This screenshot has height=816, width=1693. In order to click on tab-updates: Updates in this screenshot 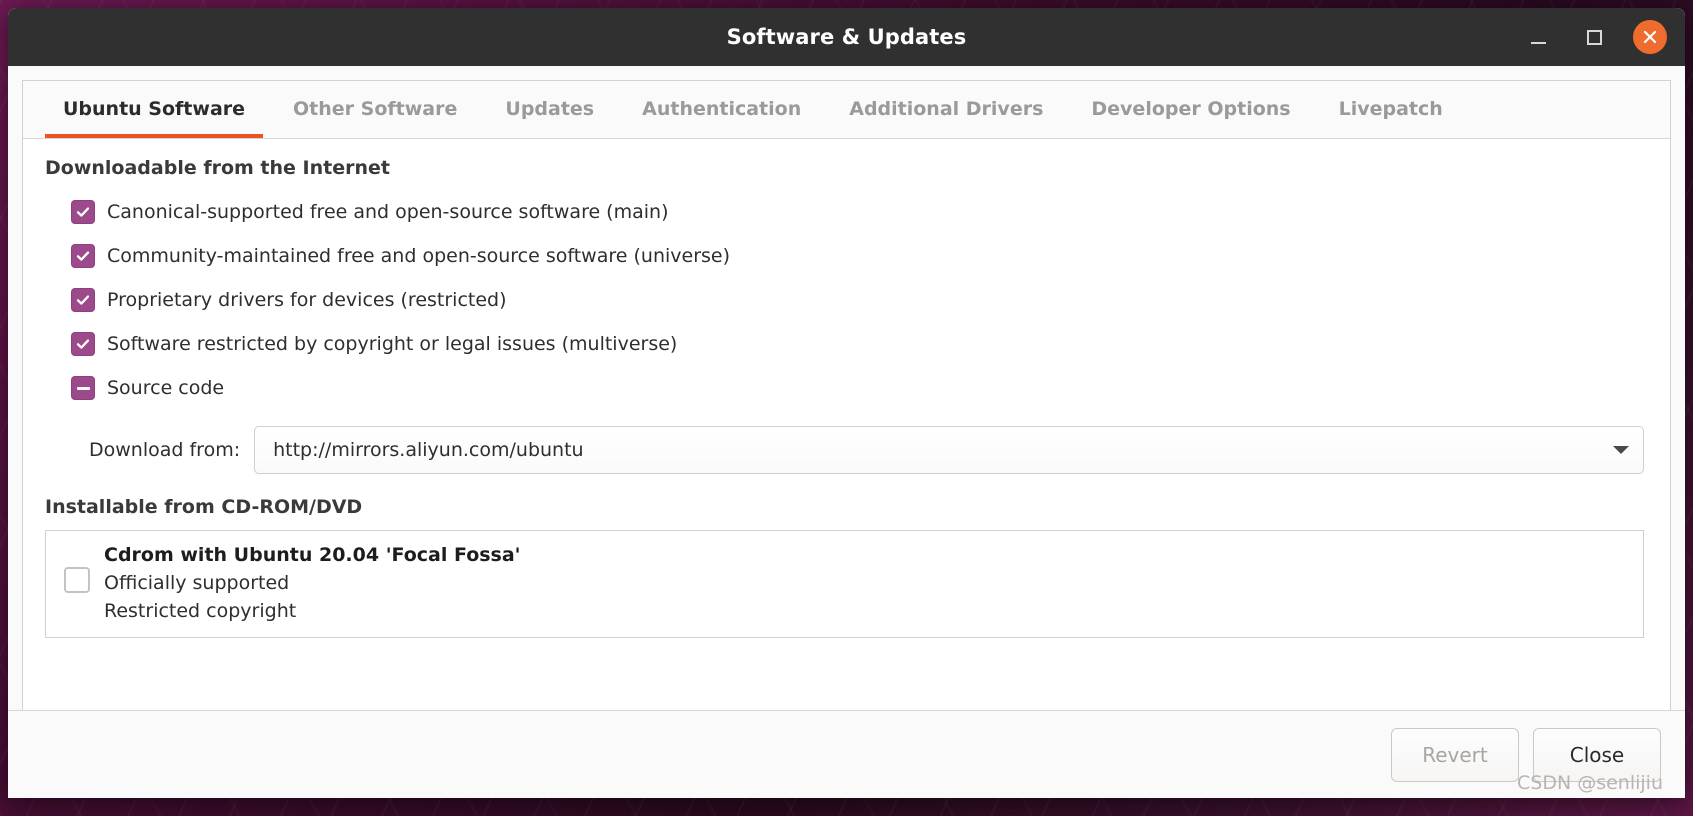, I will do `click(549, 110)`.